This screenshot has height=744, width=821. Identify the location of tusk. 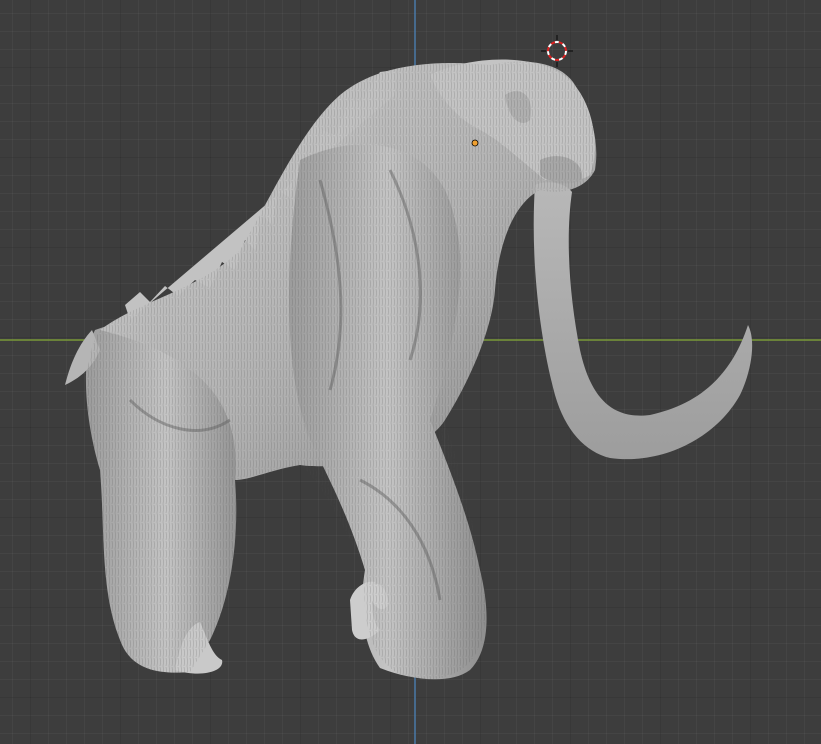
(643, 321).